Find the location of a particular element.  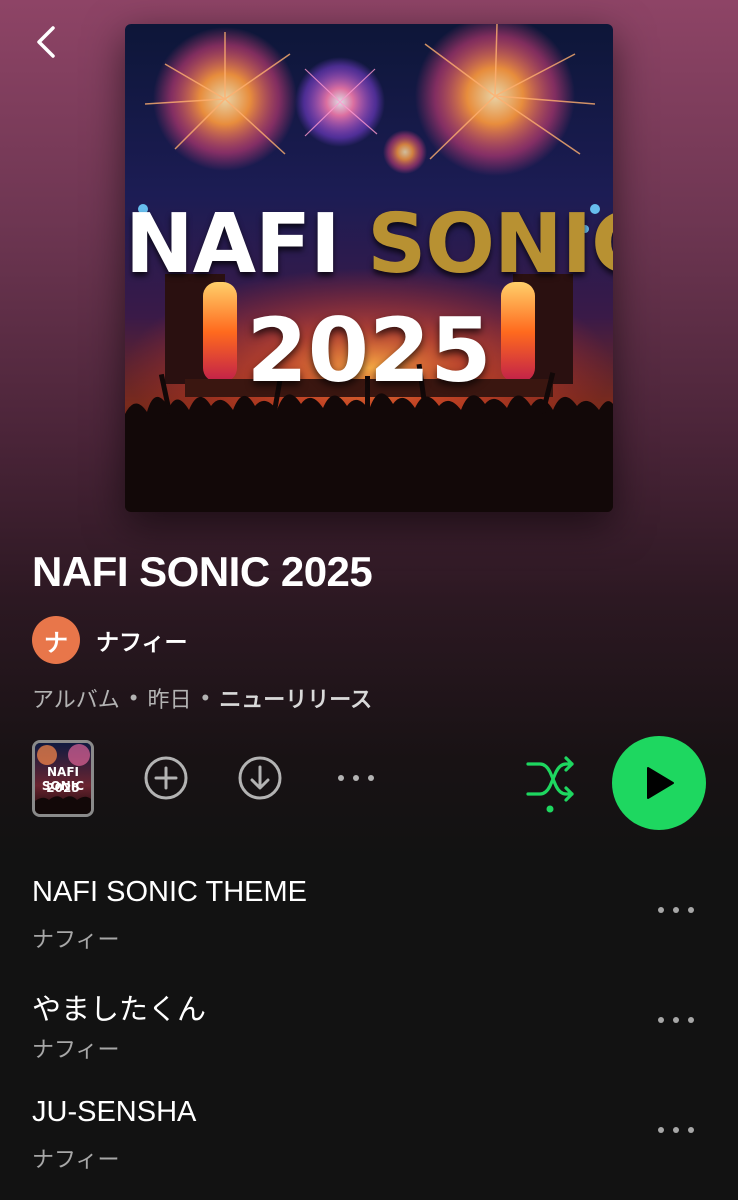

artist-name: ナフィー is located at coordinates (142, 642).